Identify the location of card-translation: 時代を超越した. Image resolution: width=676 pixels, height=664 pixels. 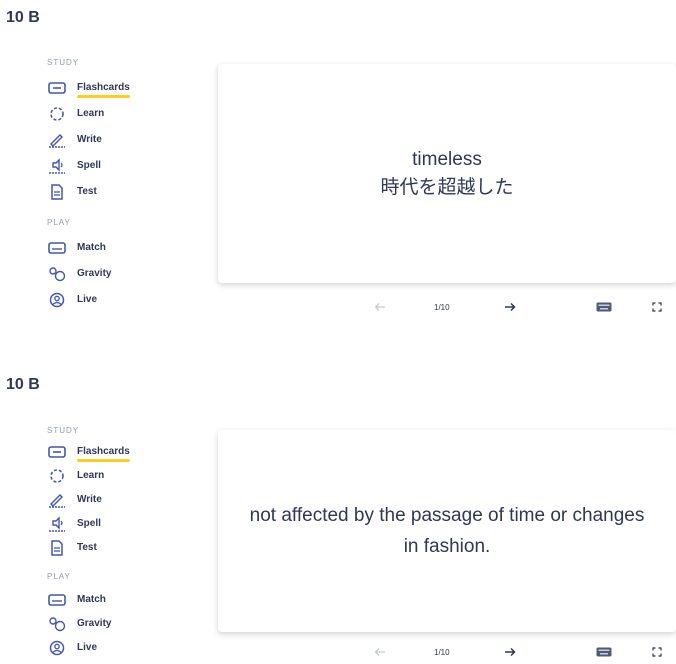
(447, 187).